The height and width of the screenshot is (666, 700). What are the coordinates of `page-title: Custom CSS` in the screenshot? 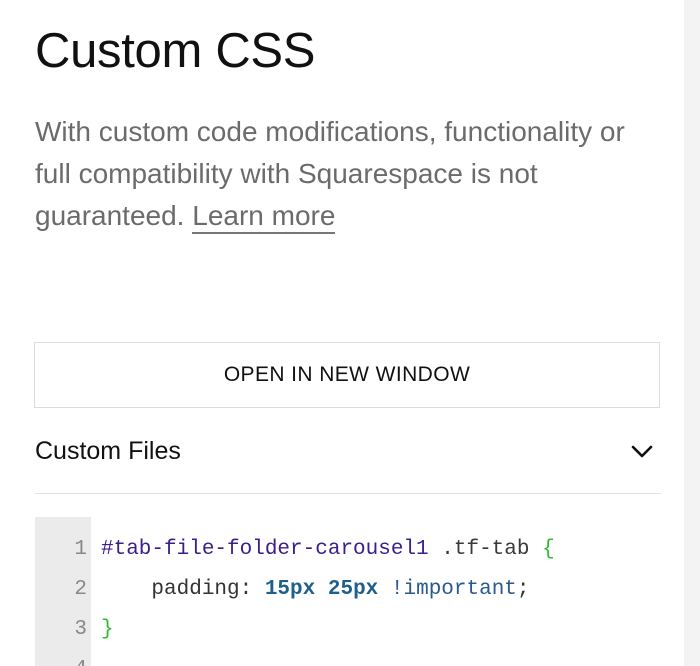 It's located at (175, 51).